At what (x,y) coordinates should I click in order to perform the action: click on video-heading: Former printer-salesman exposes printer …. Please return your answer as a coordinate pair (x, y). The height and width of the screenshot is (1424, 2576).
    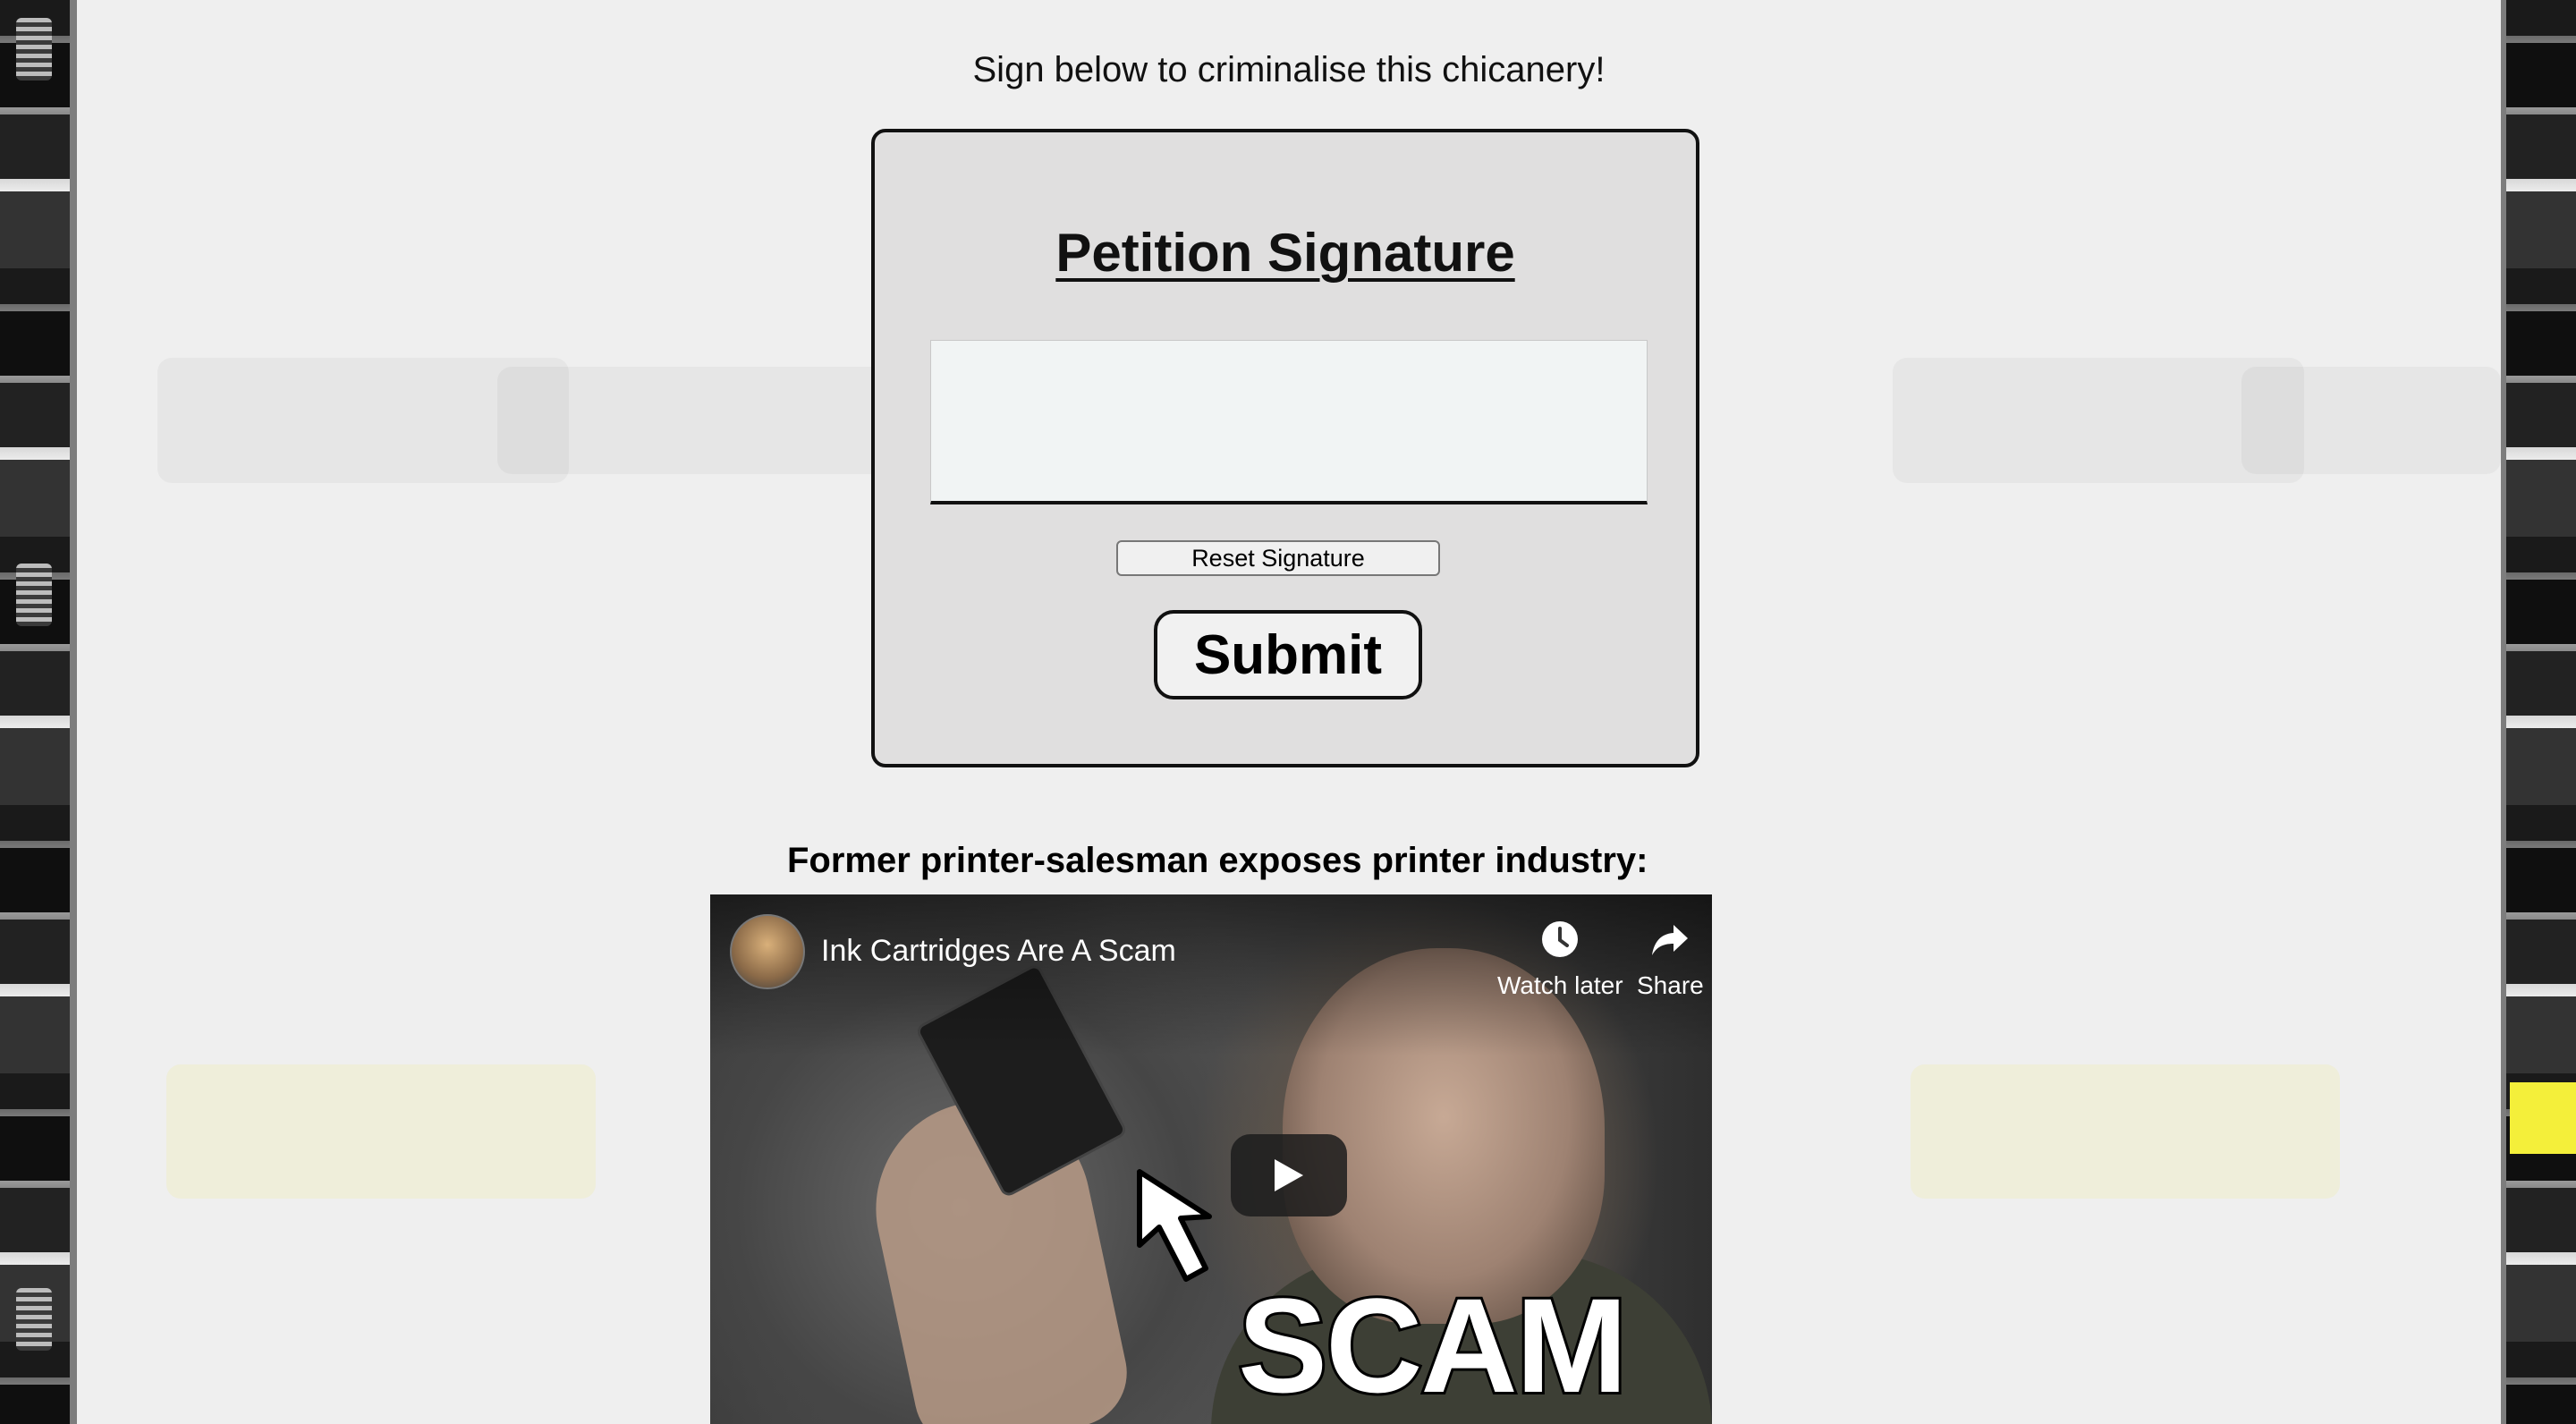
    Looking at the image, I should click on (1217, 860).